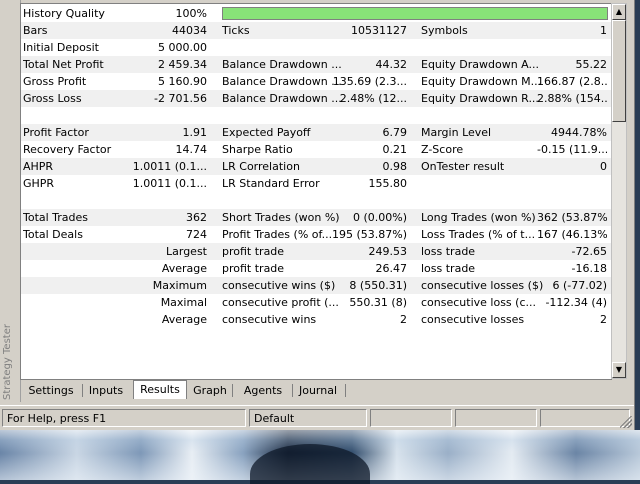 The height and width of the screenshot is (484, 640). What do you see at coordinates (456, 132) in the screenshot?
I see `stat-label: Margin Level` at bounding box center [456, 132].